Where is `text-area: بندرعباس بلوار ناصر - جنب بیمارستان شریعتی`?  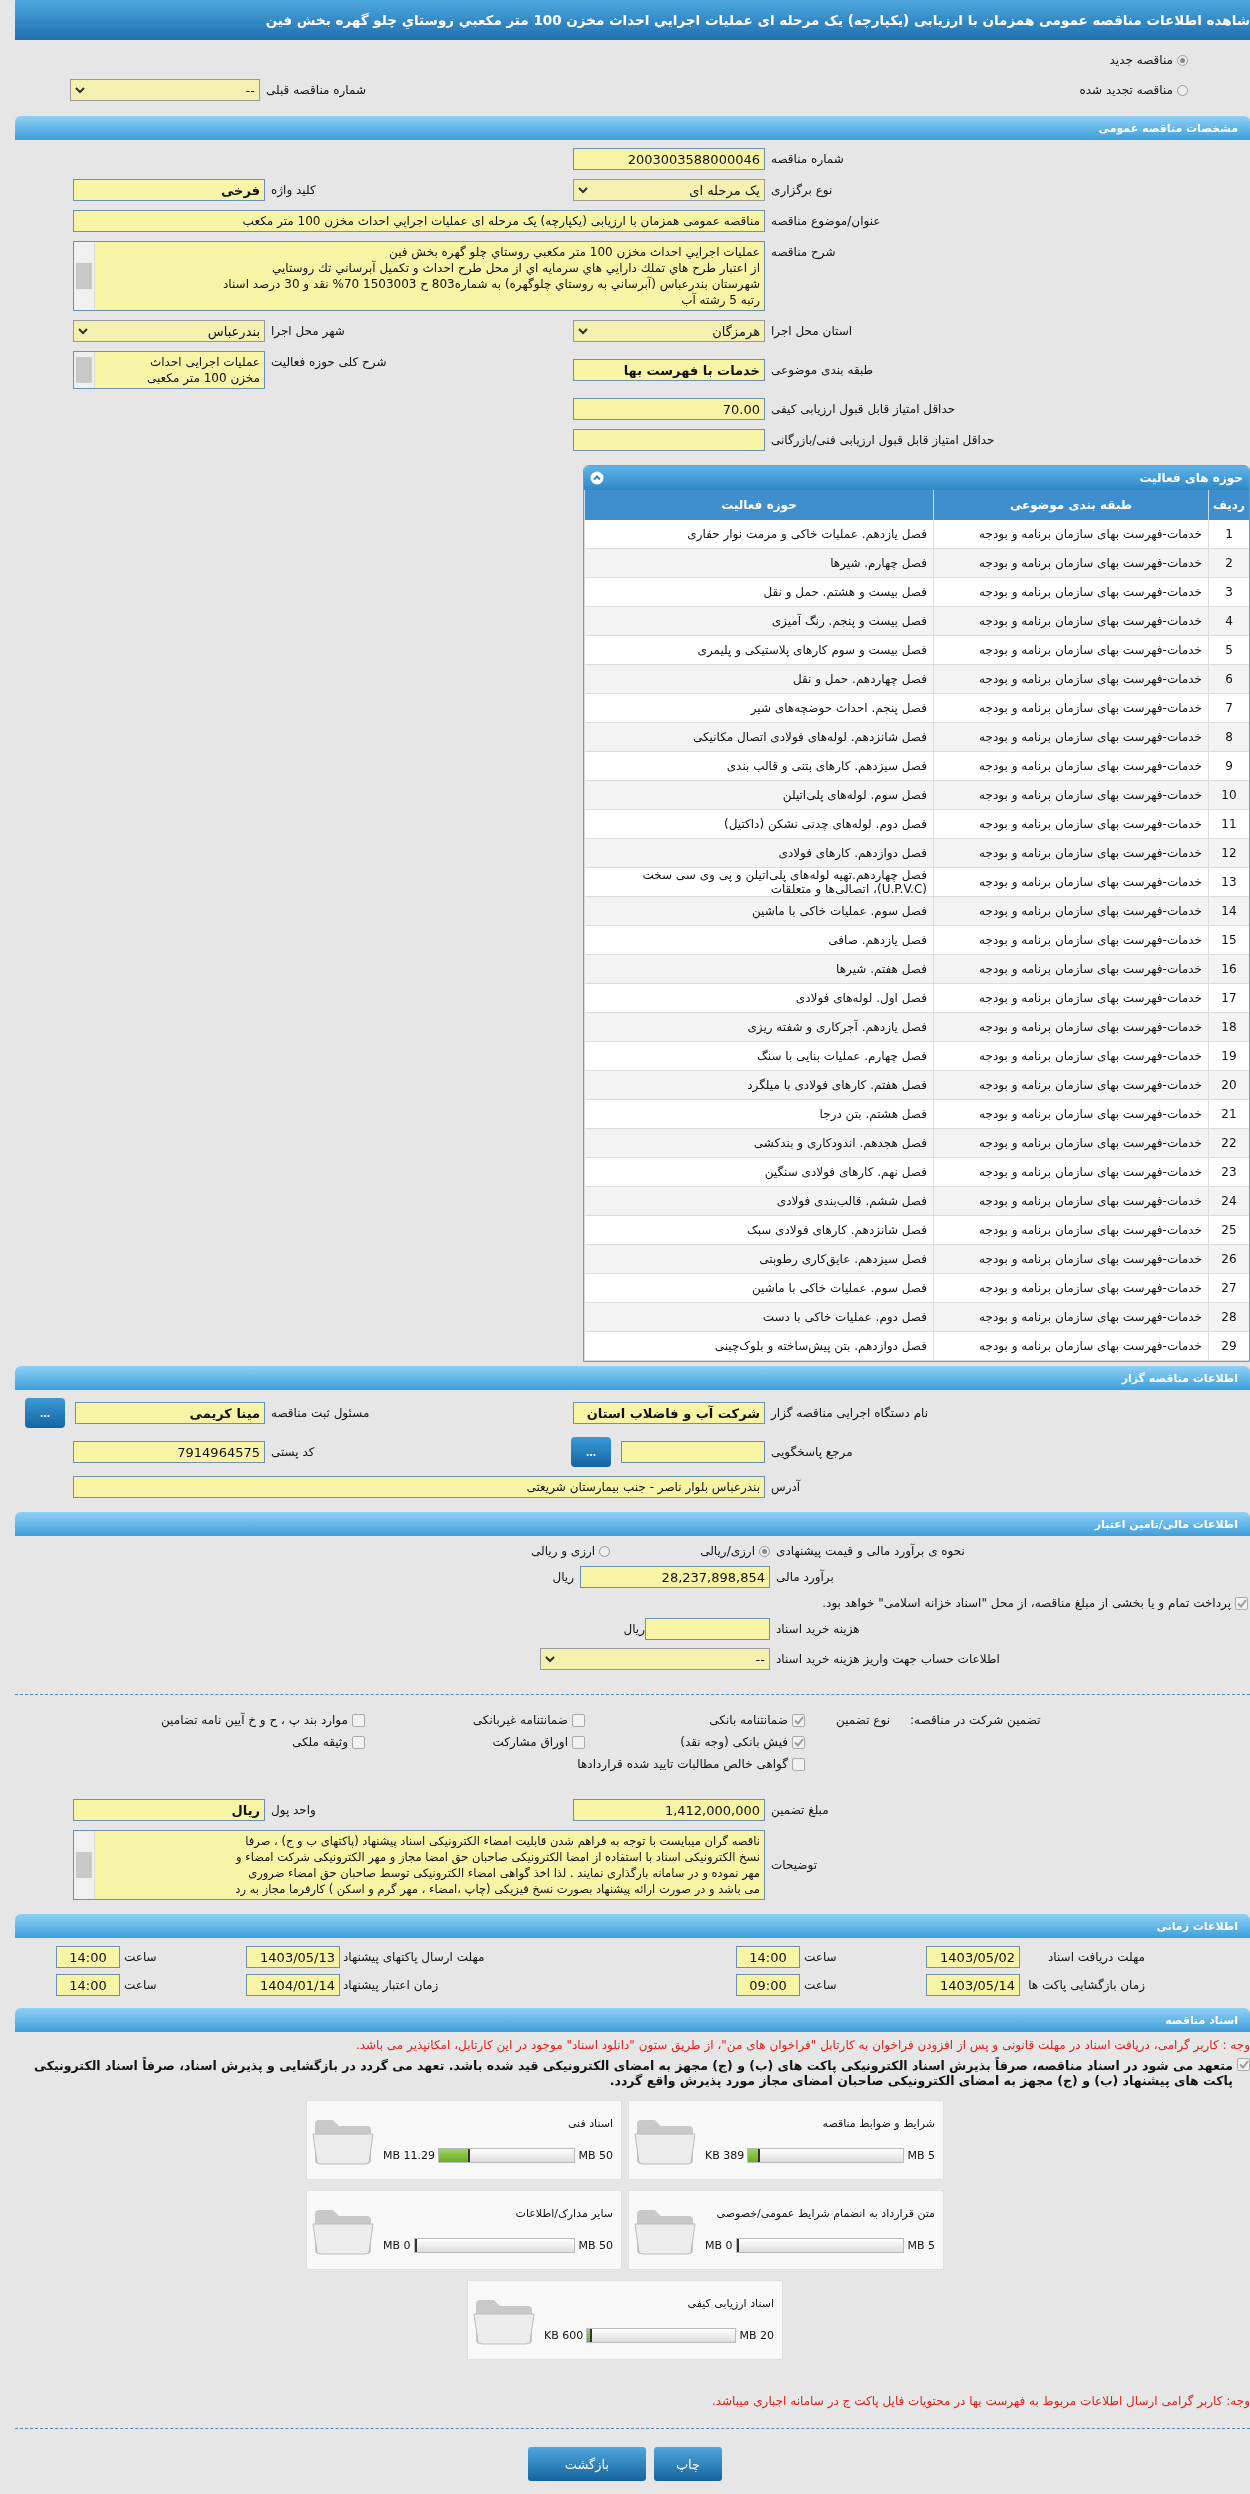 text-area: بندرعباس بلوار ناصر - جنب بیمارستان شریعتی is located at coordinates (419, 1487).